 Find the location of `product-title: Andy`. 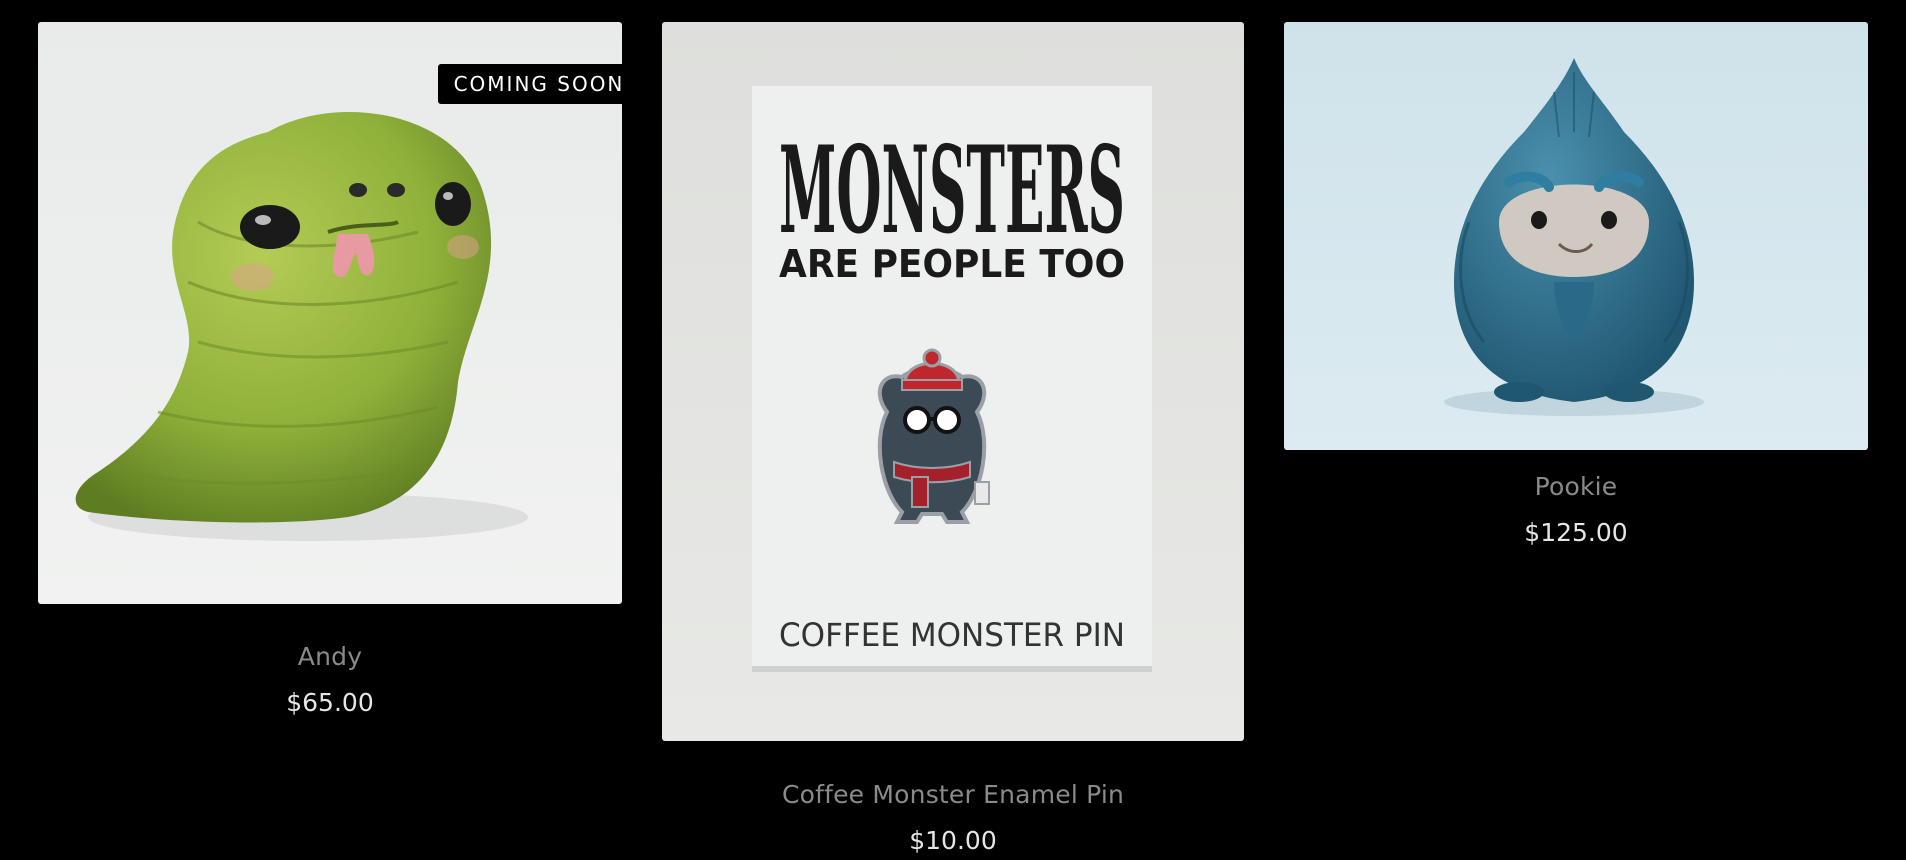

product-title: Andy is located at coordinates (330, 657).